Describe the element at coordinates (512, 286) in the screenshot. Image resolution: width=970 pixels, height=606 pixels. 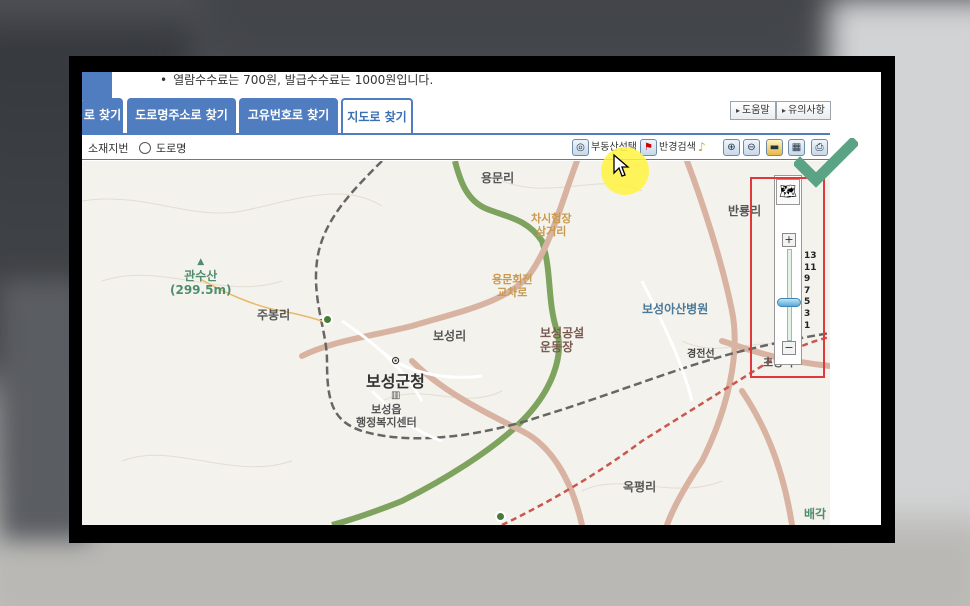
I see `map-label-yongmun-roundabout: 용문회전 교차로` at that location.